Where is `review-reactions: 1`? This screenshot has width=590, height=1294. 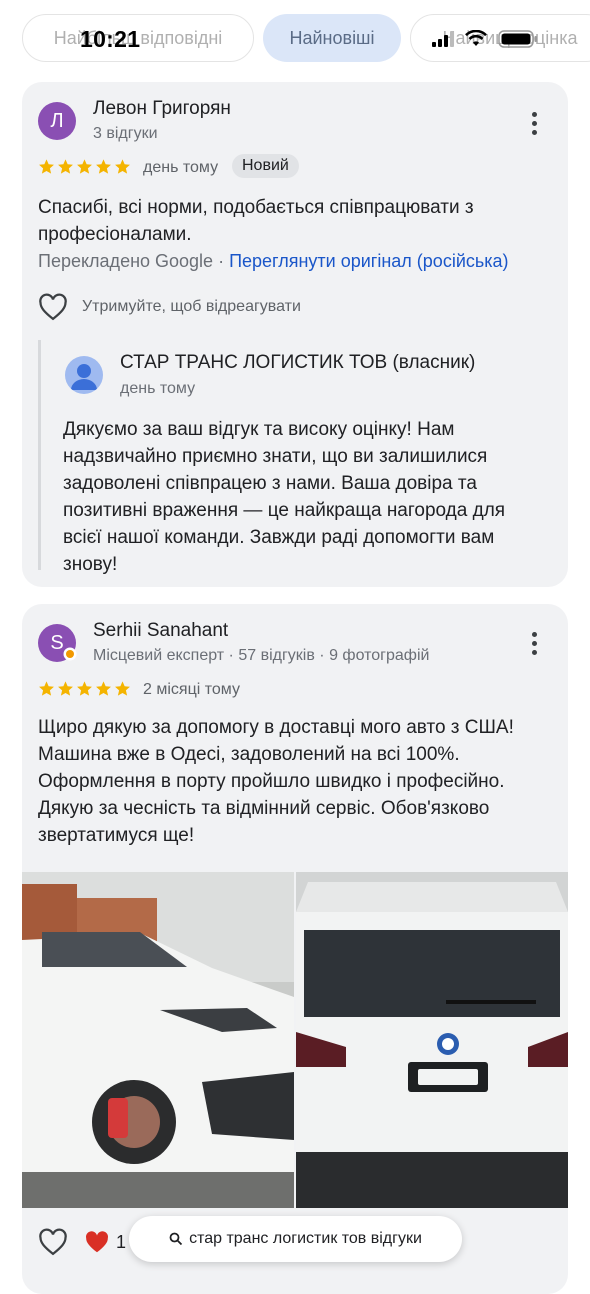 review-reactions: 1 is located at coordinates (82, 1242).